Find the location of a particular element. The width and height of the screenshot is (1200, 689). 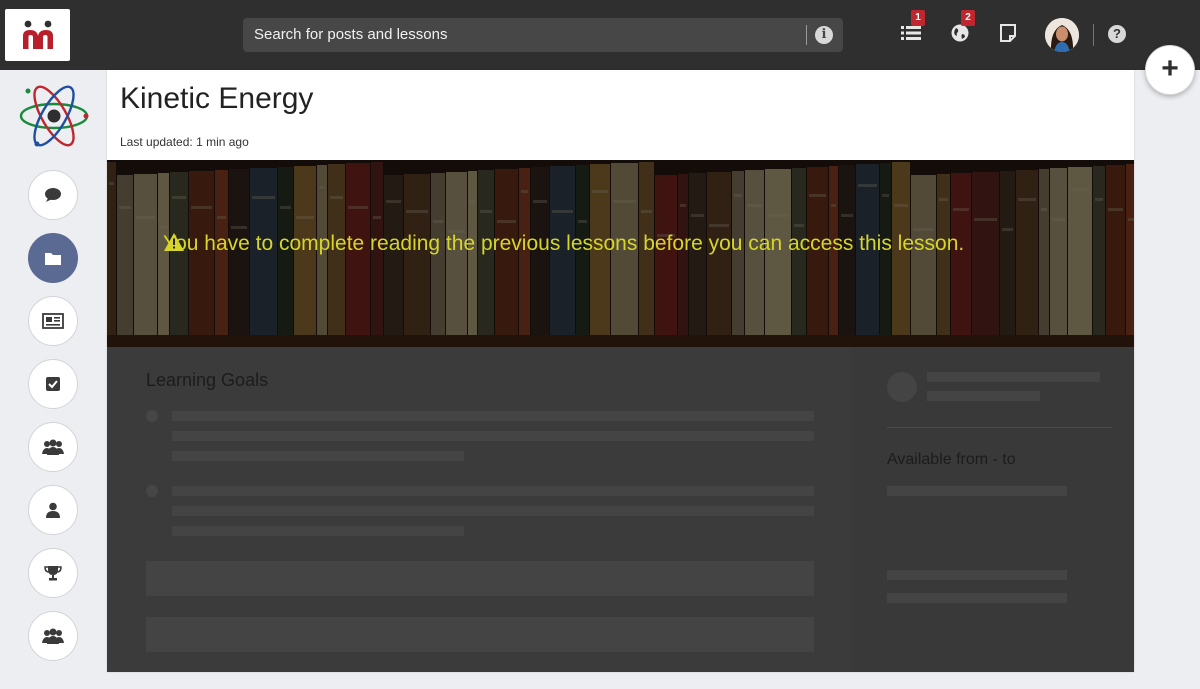

add-button: + is located at coordinates (1170, 70).